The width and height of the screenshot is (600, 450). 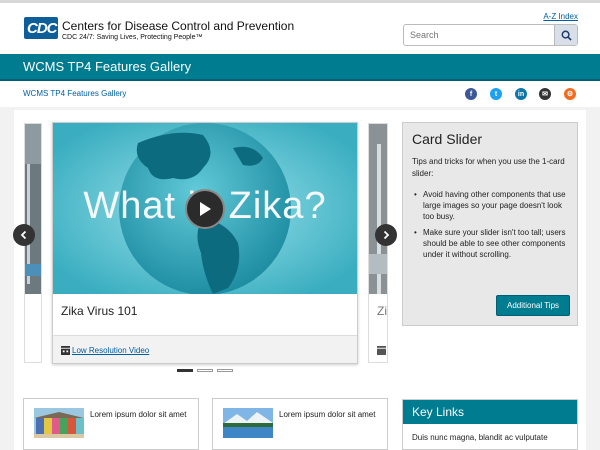 What do you see at coordinates (65, 350) in the screenshot?
I see `video-icon` at bounding box center [65, 350].